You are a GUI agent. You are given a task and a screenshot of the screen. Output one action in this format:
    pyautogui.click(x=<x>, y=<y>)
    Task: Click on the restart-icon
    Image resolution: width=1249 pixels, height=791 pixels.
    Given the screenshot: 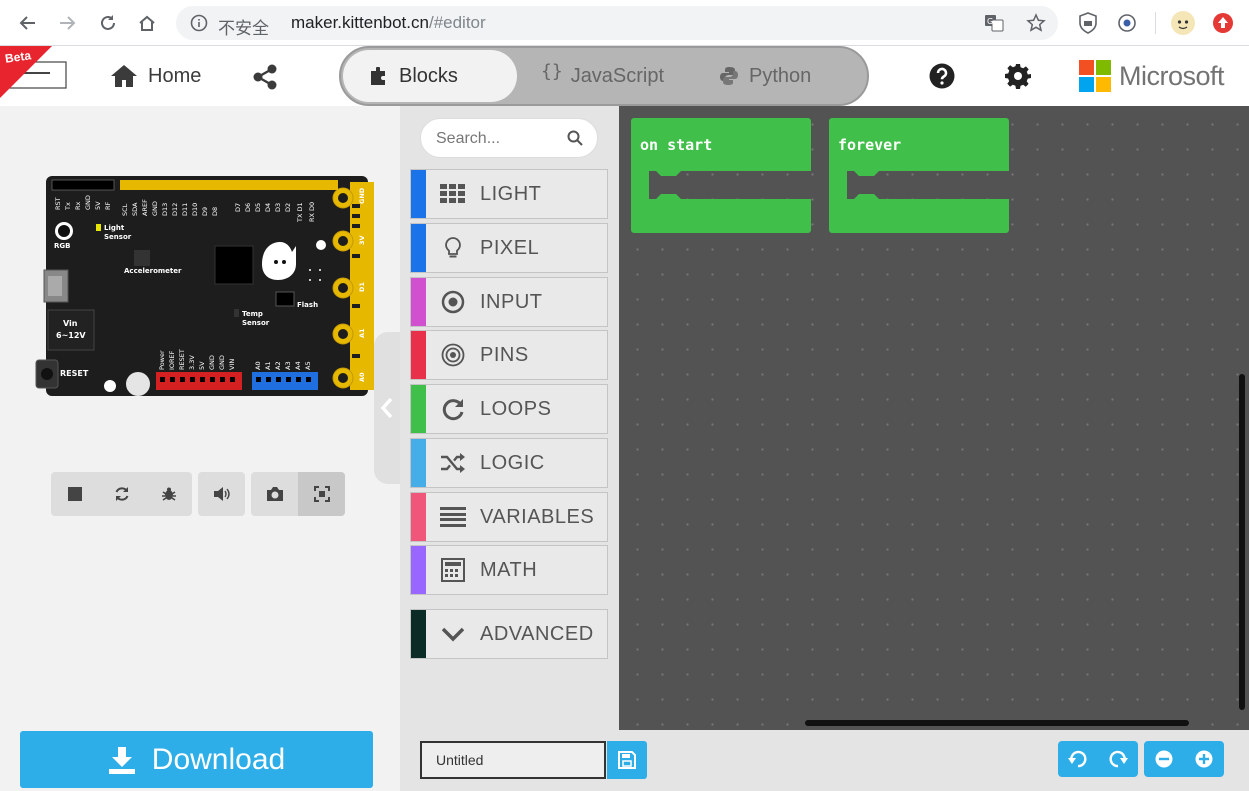 What is the action you would take?
    pyautogui.click(x=121, y=494)
    